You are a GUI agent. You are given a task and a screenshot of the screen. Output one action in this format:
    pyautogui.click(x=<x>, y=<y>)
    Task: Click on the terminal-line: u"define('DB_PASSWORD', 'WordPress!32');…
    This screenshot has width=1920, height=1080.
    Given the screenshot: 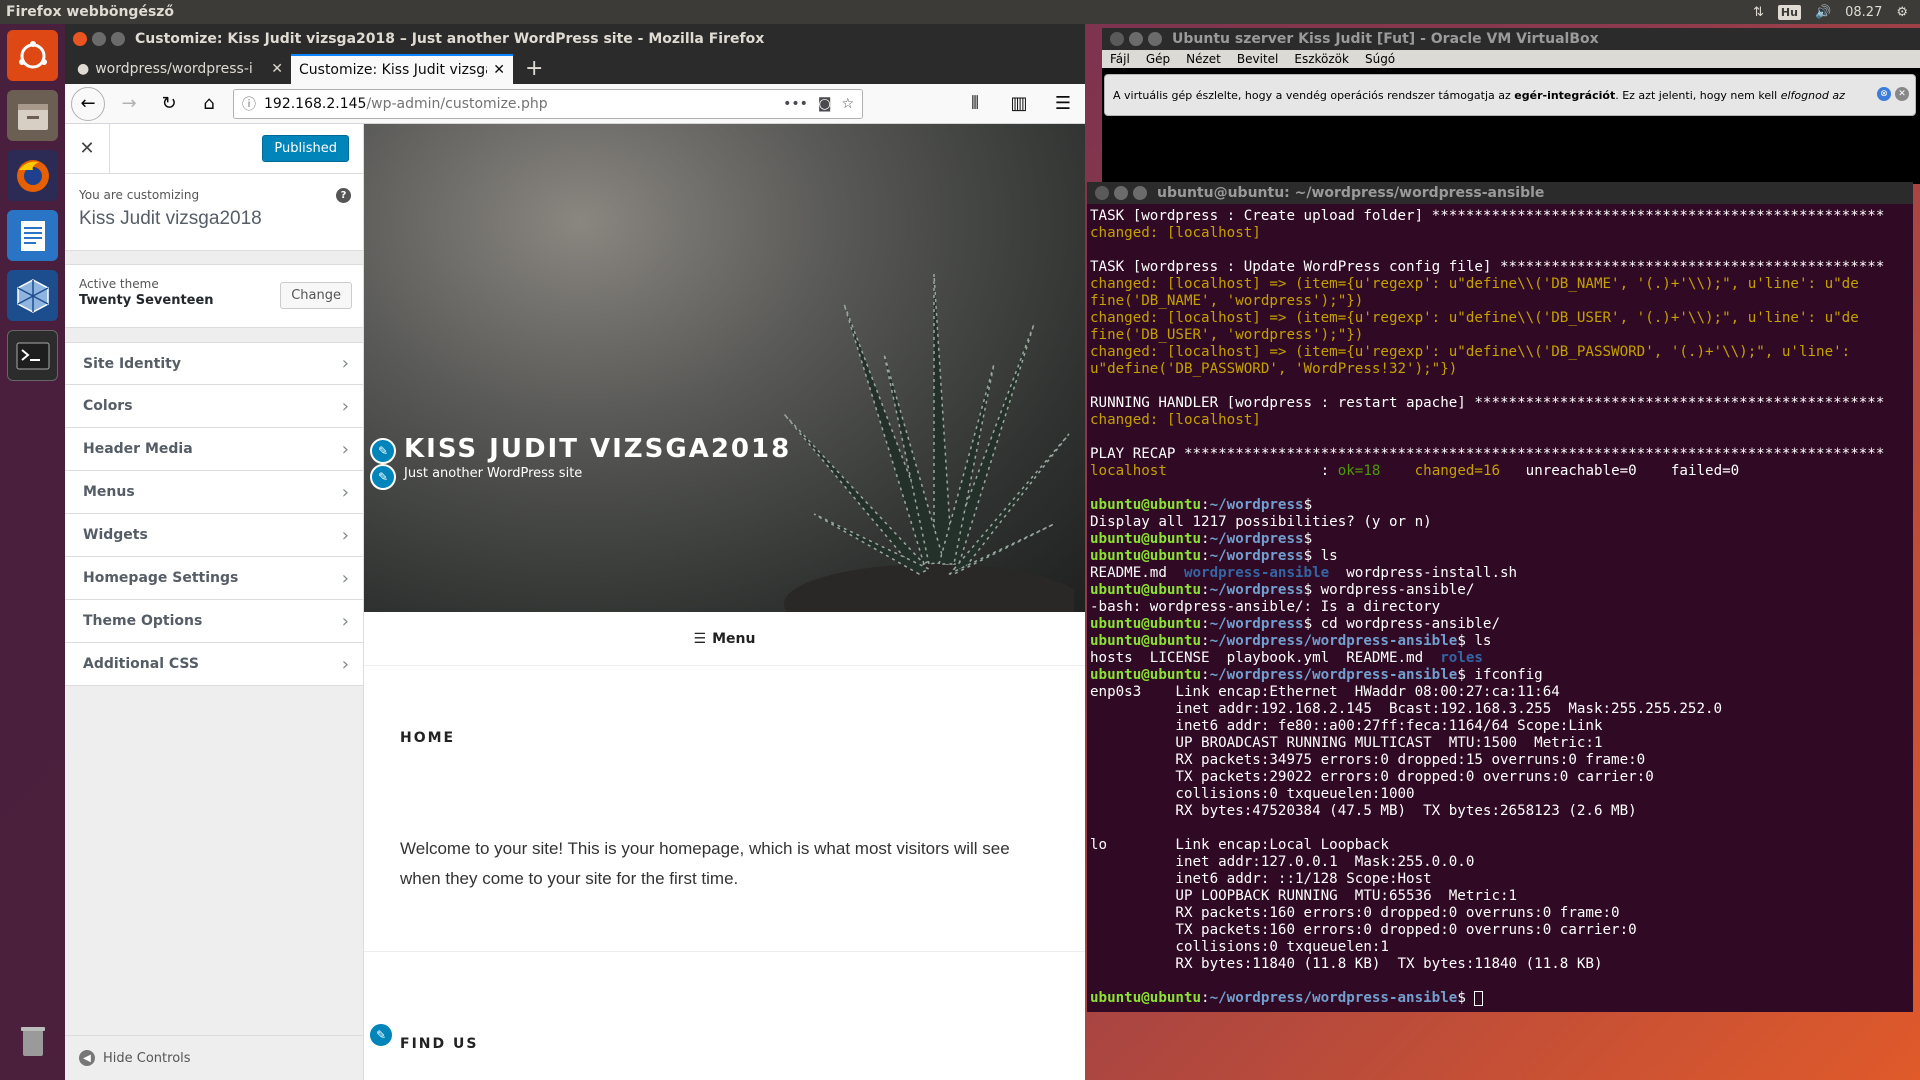 What is the action you would take?
    pyautogui.click(x=1500, y=369)
    